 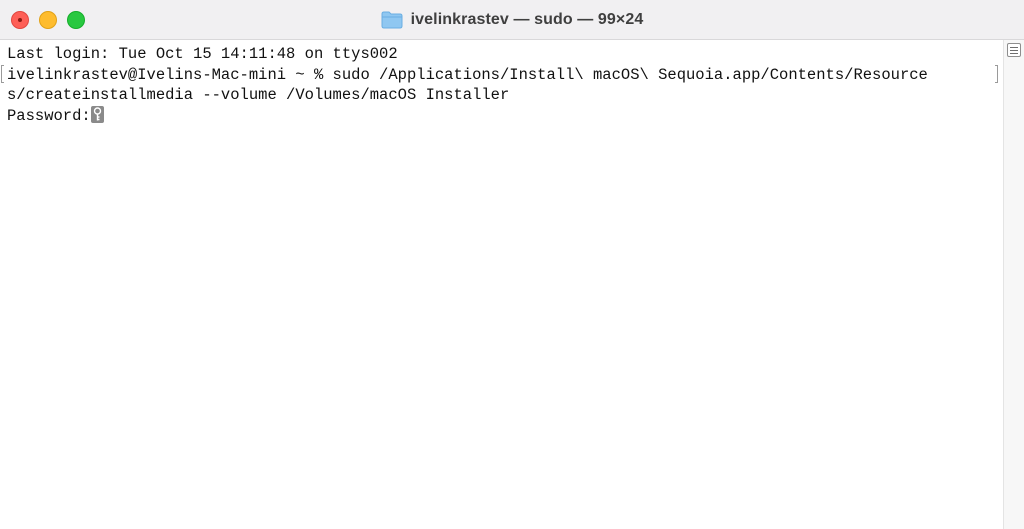 What do you see at coordinates (392, 20) in the screenshot?
I see `folder-icon` at bounding box center [392, 20].